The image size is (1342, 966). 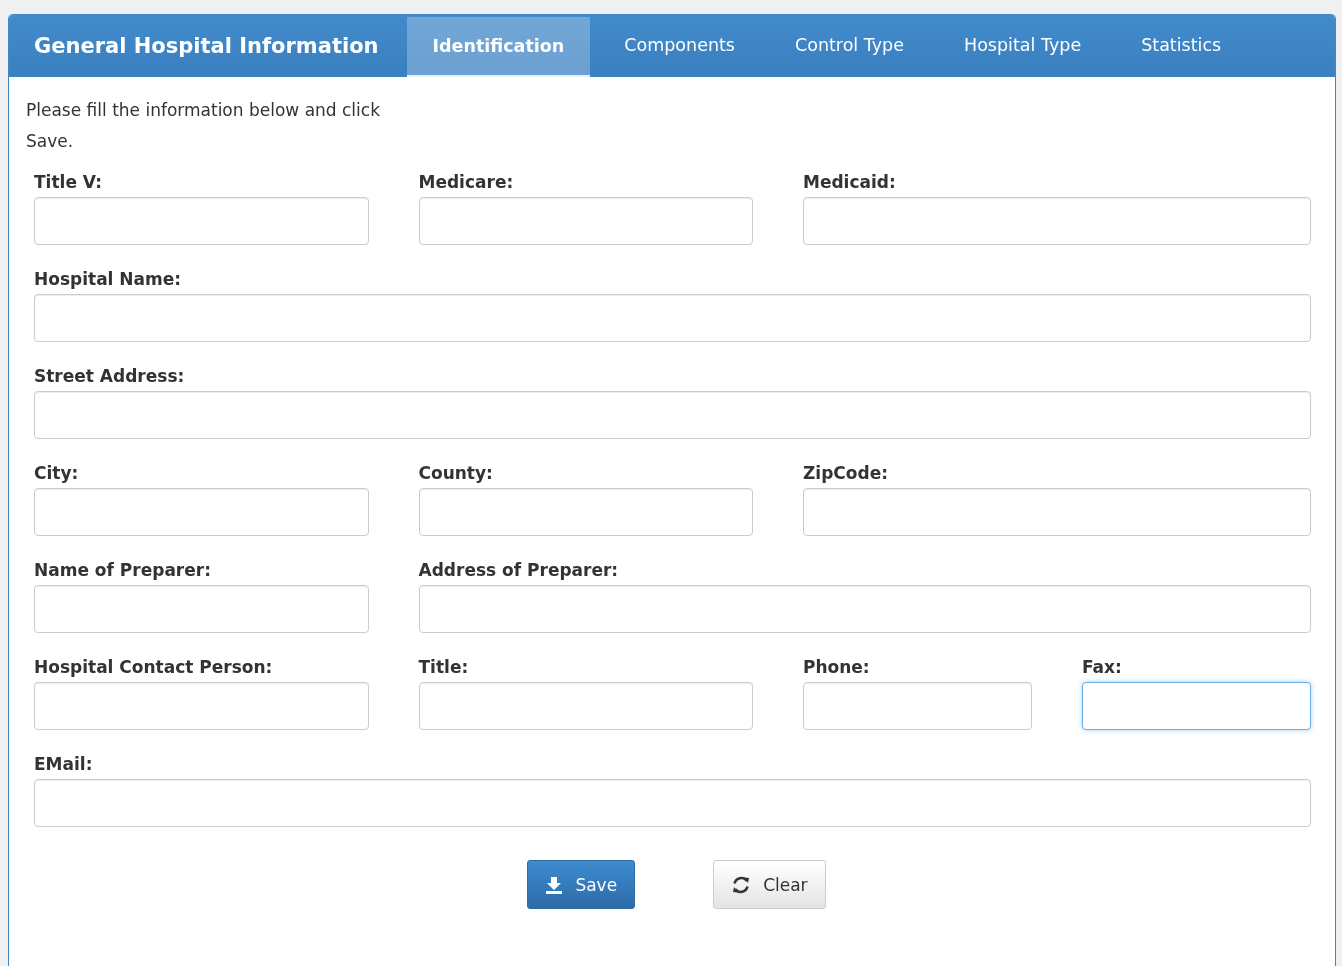 What do you see at coordinates (154, 667) in the screenshot?
I see `field-label: Hospital Contact Person:` at bounding box center [154, 667].